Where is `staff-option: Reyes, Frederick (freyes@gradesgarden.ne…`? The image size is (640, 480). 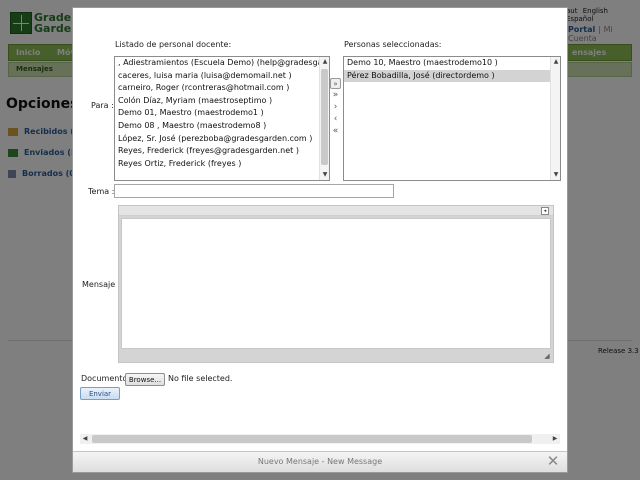
staff-option: Reyes, Frederick (freyes@gradesgarden.ne… is located at coordinates (222, 151).